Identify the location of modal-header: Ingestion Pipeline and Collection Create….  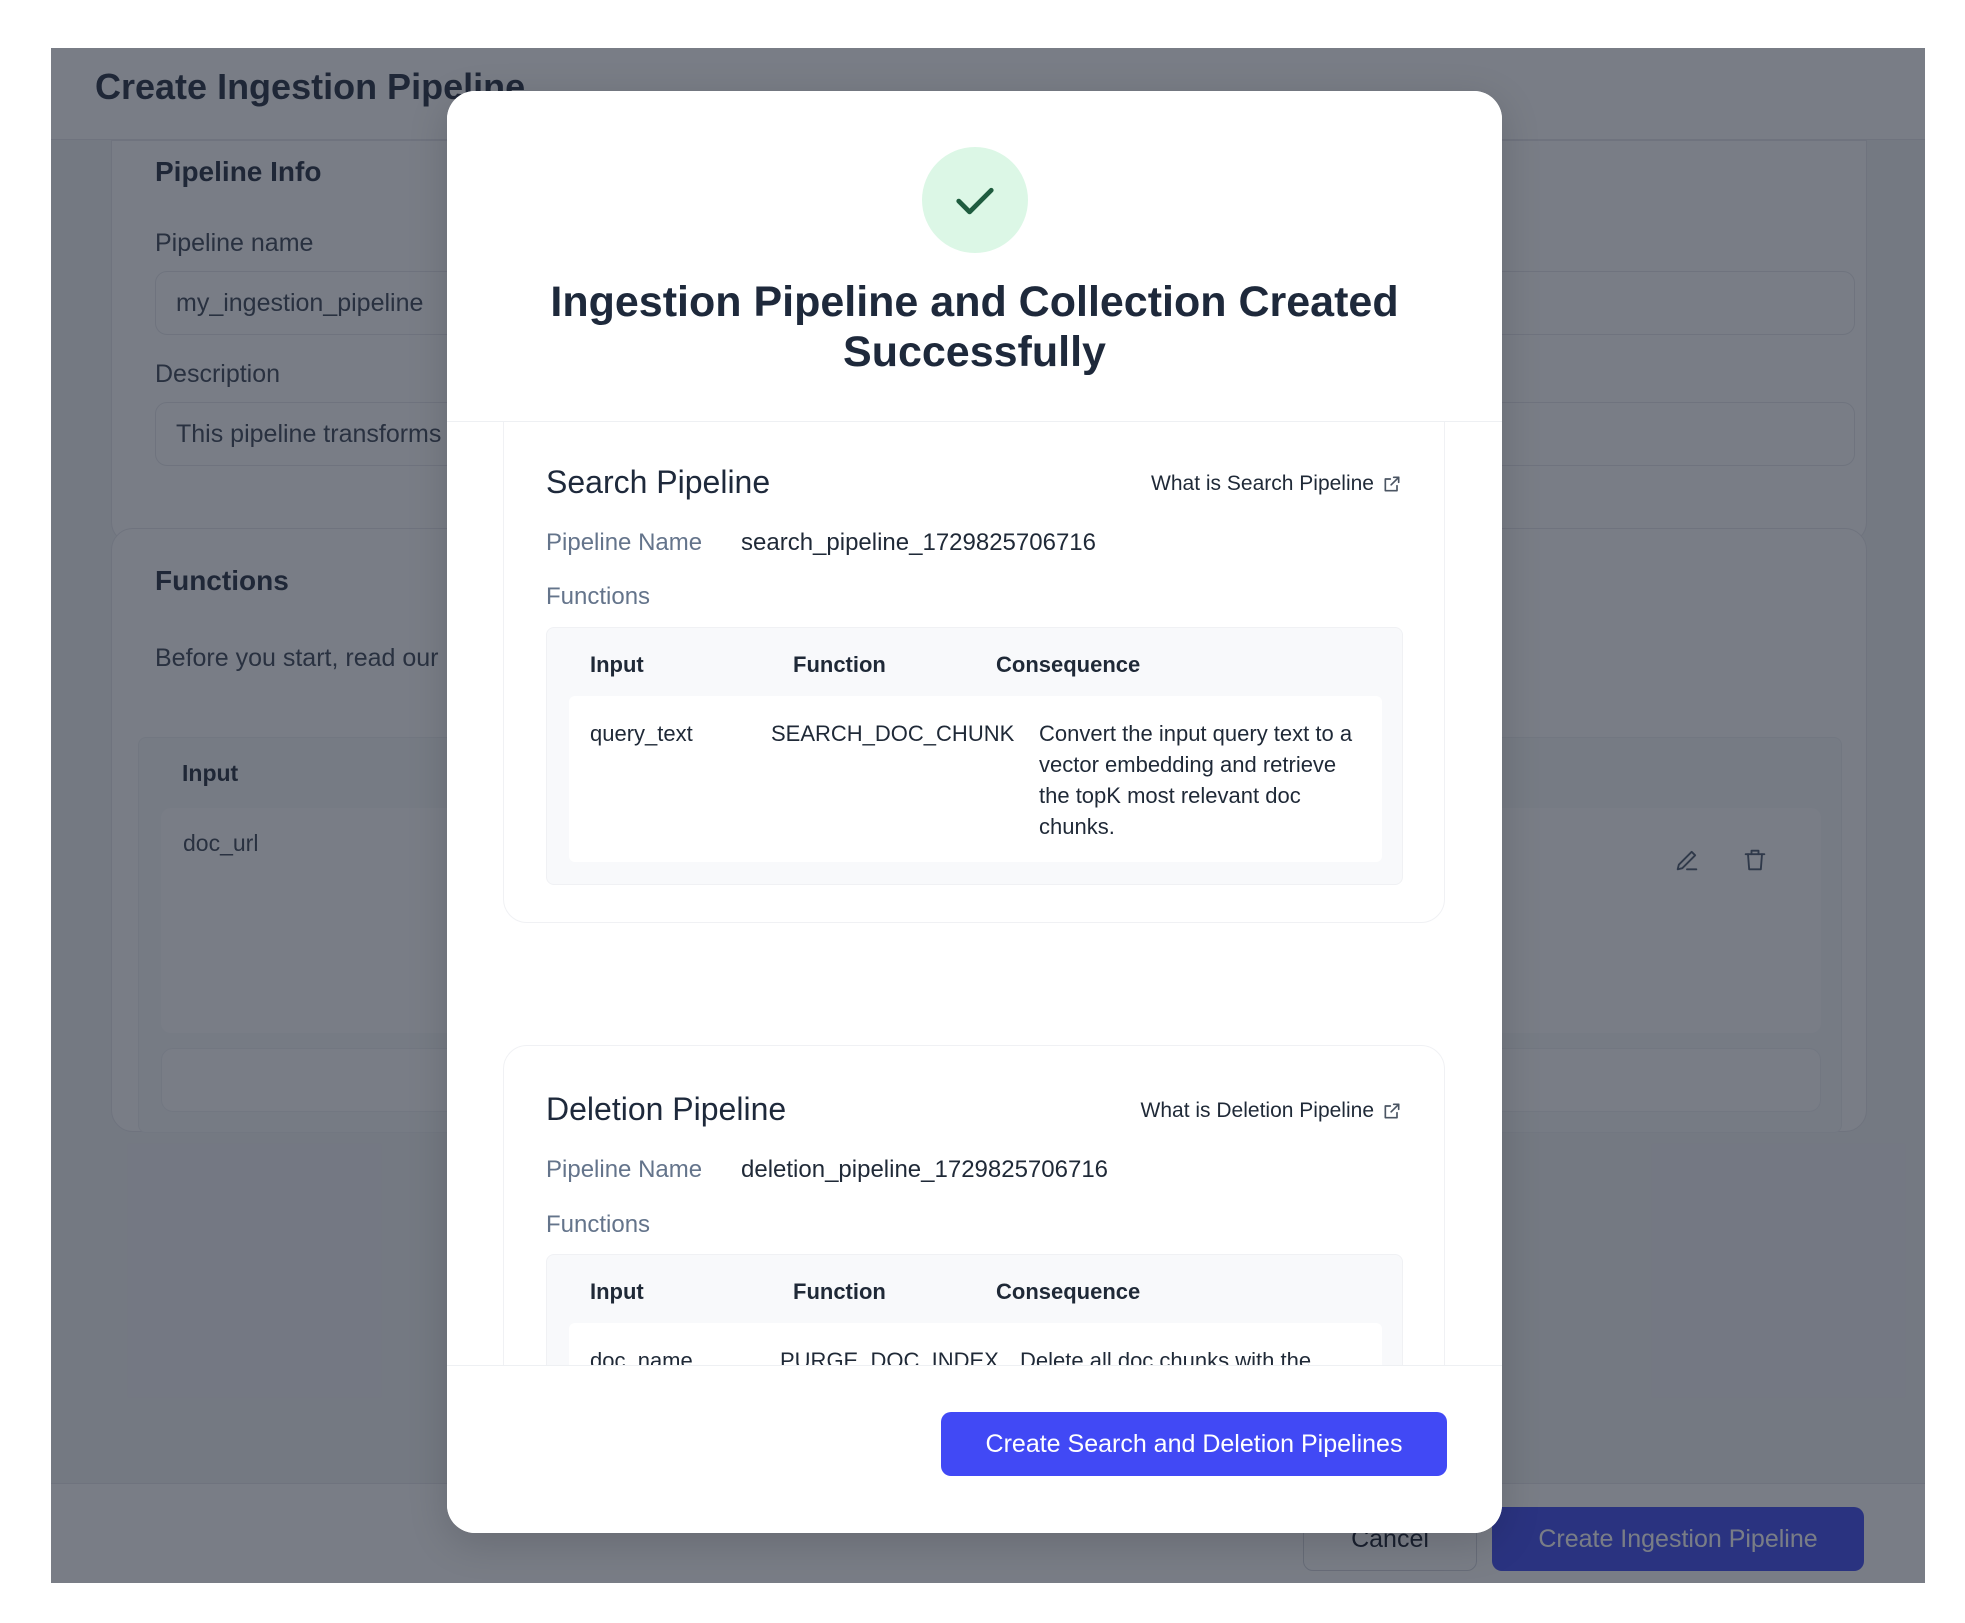
(974, 256).